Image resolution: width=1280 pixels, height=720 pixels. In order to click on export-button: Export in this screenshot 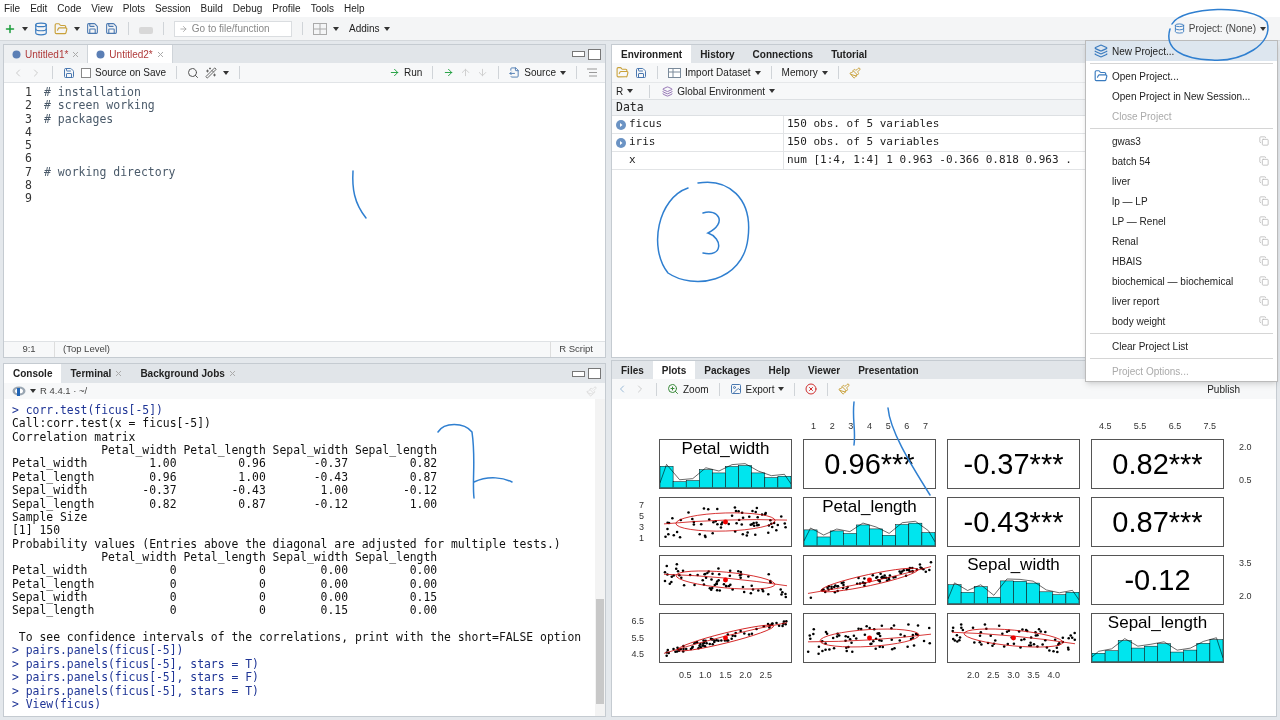, I will do `click(757, 389)`.